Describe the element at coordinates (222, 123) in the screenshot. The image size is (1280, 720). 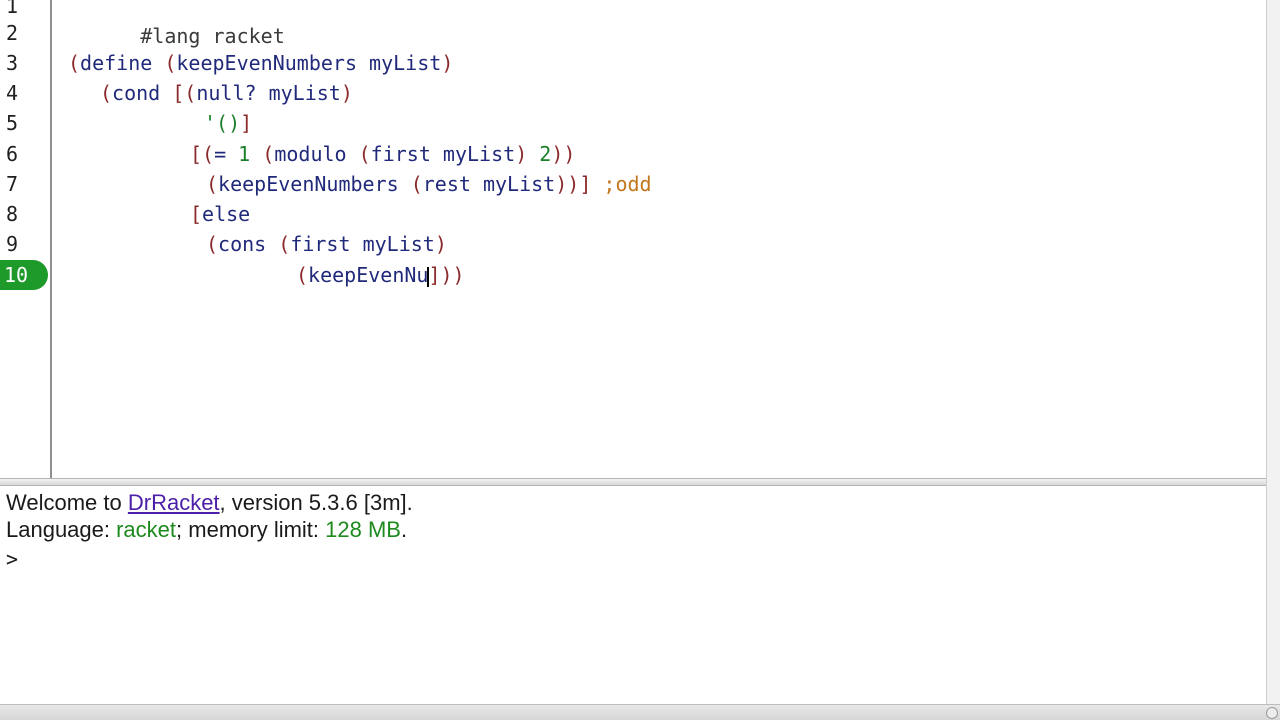
I see `empty-list-literal: '()` at that location.